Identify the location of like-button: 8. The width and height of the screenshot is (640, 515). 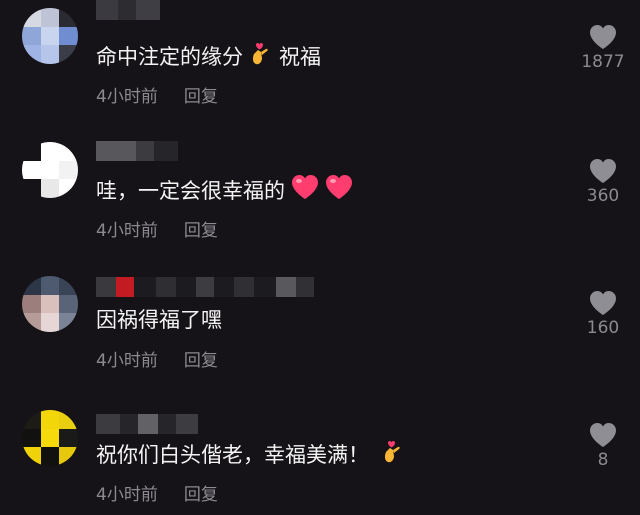
(603, 446).